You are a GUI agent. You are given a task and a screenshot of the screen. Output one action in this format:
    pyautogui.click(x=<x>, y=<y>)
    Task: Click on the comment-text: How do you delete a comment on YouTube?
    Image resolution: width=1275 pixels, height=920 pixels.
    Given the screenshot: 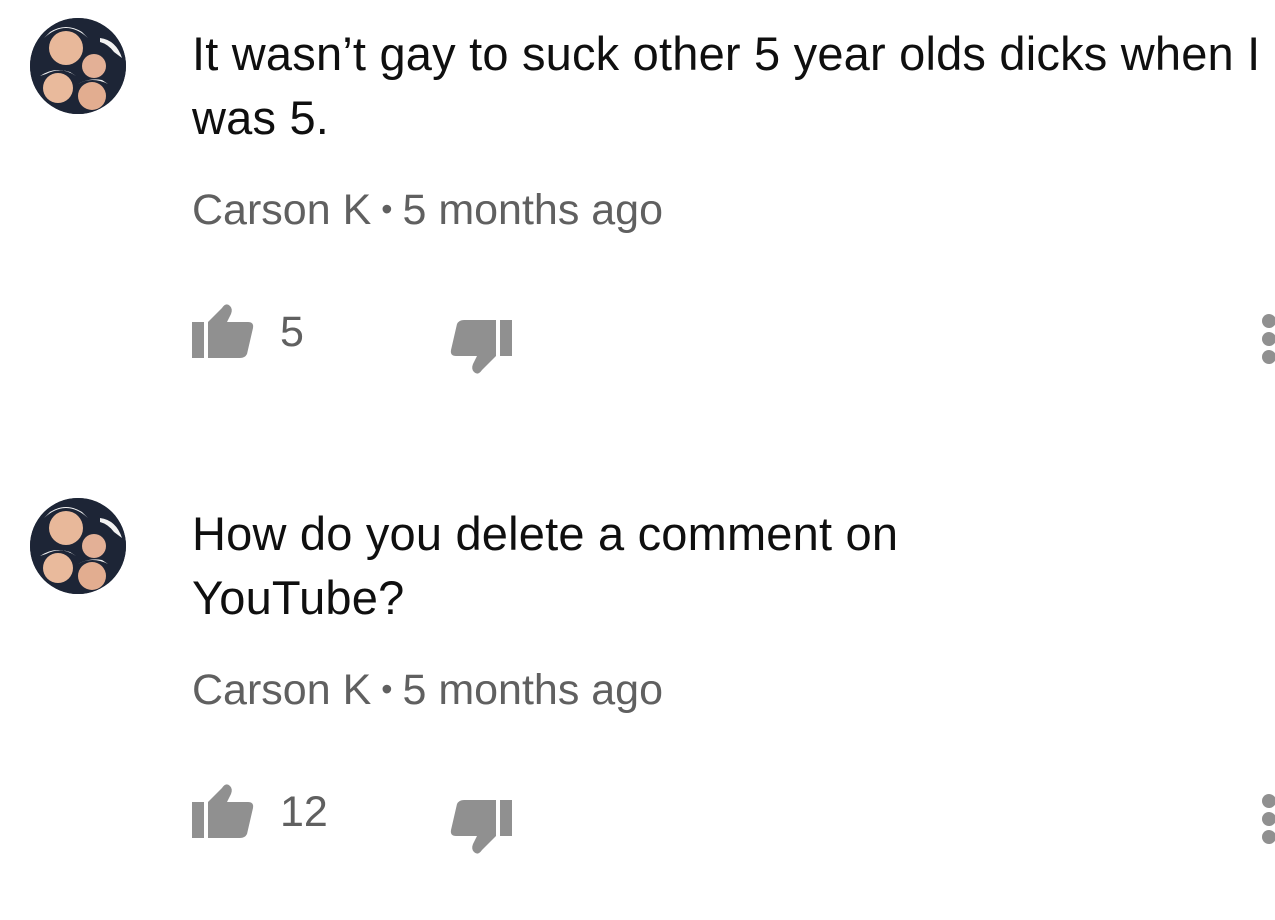 What is the action you would take?
    pyautogui.click(x=545, y=565)
    